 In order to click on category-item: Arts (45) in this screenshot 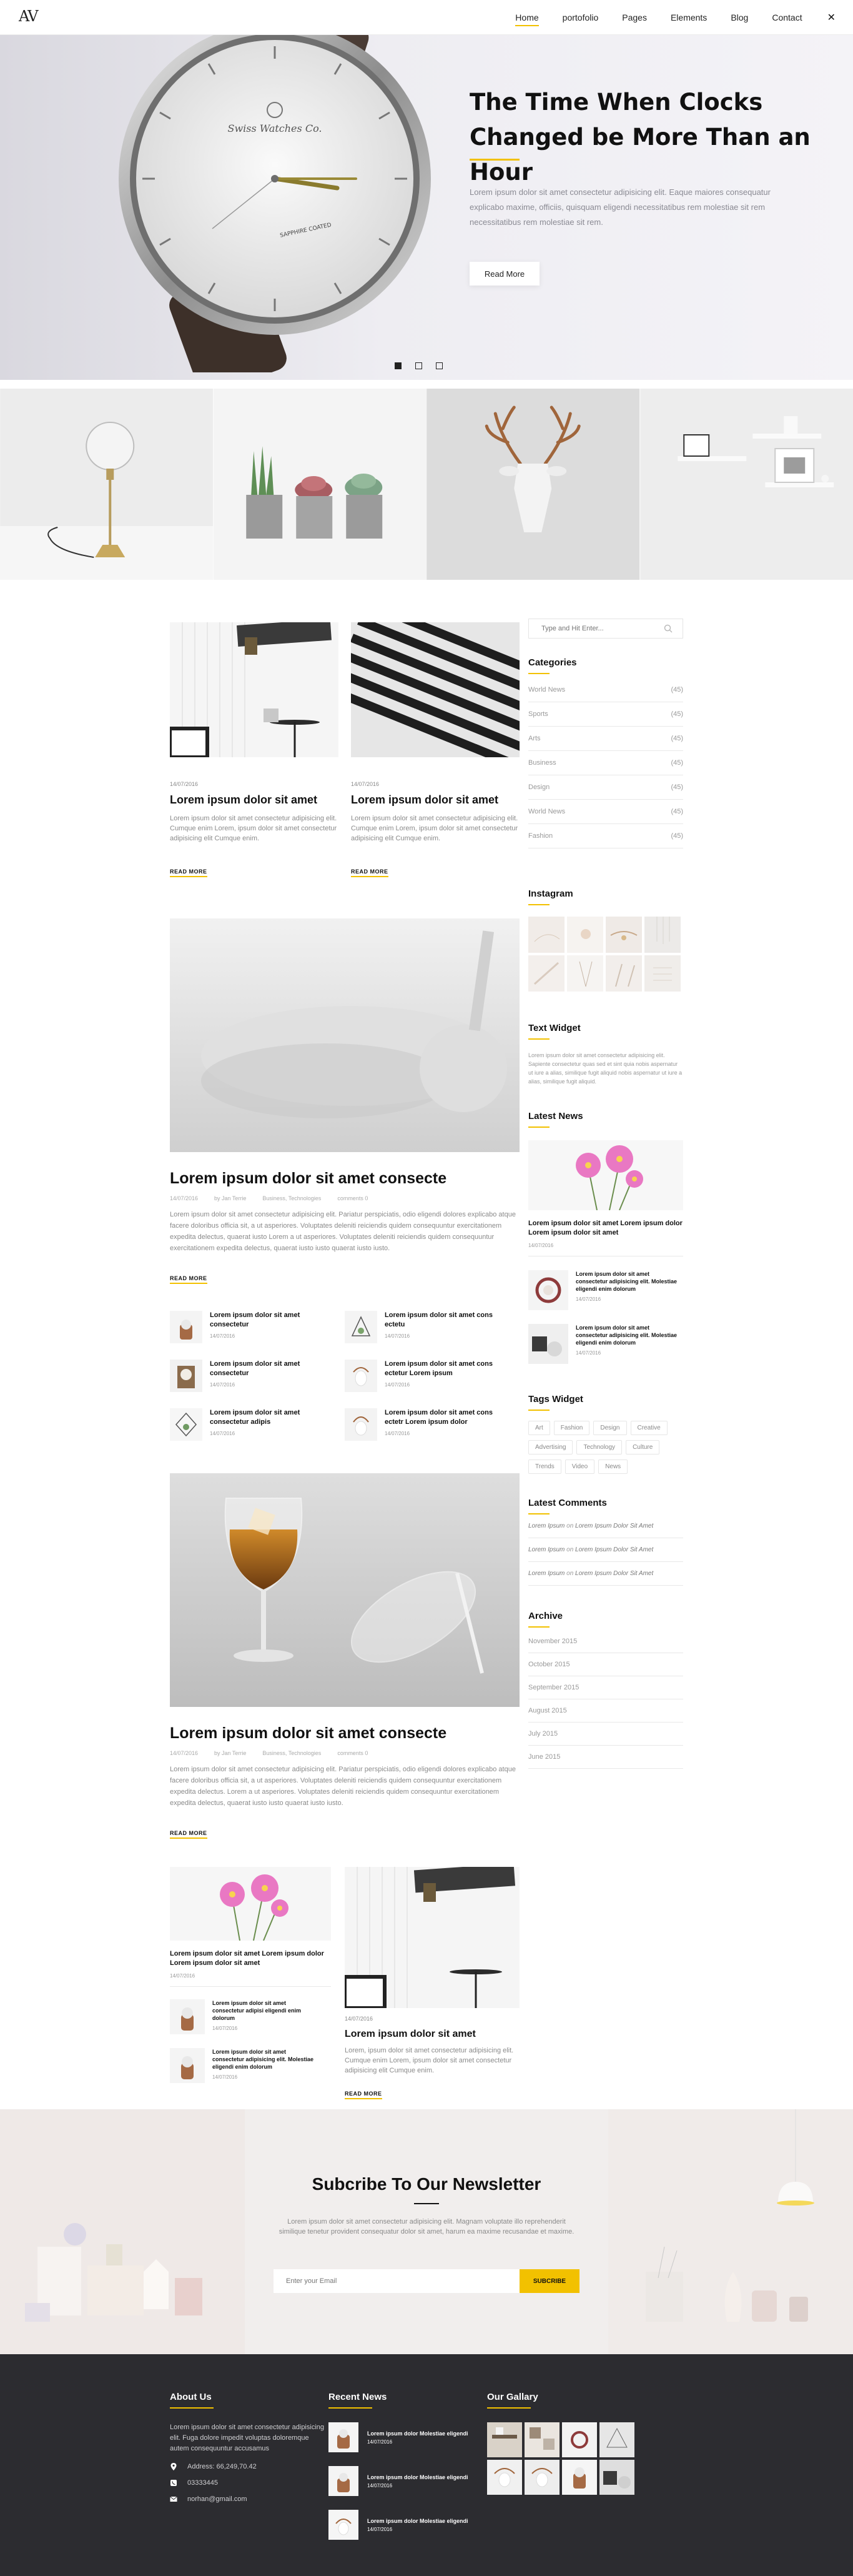, I will do `click(605, 739)`.